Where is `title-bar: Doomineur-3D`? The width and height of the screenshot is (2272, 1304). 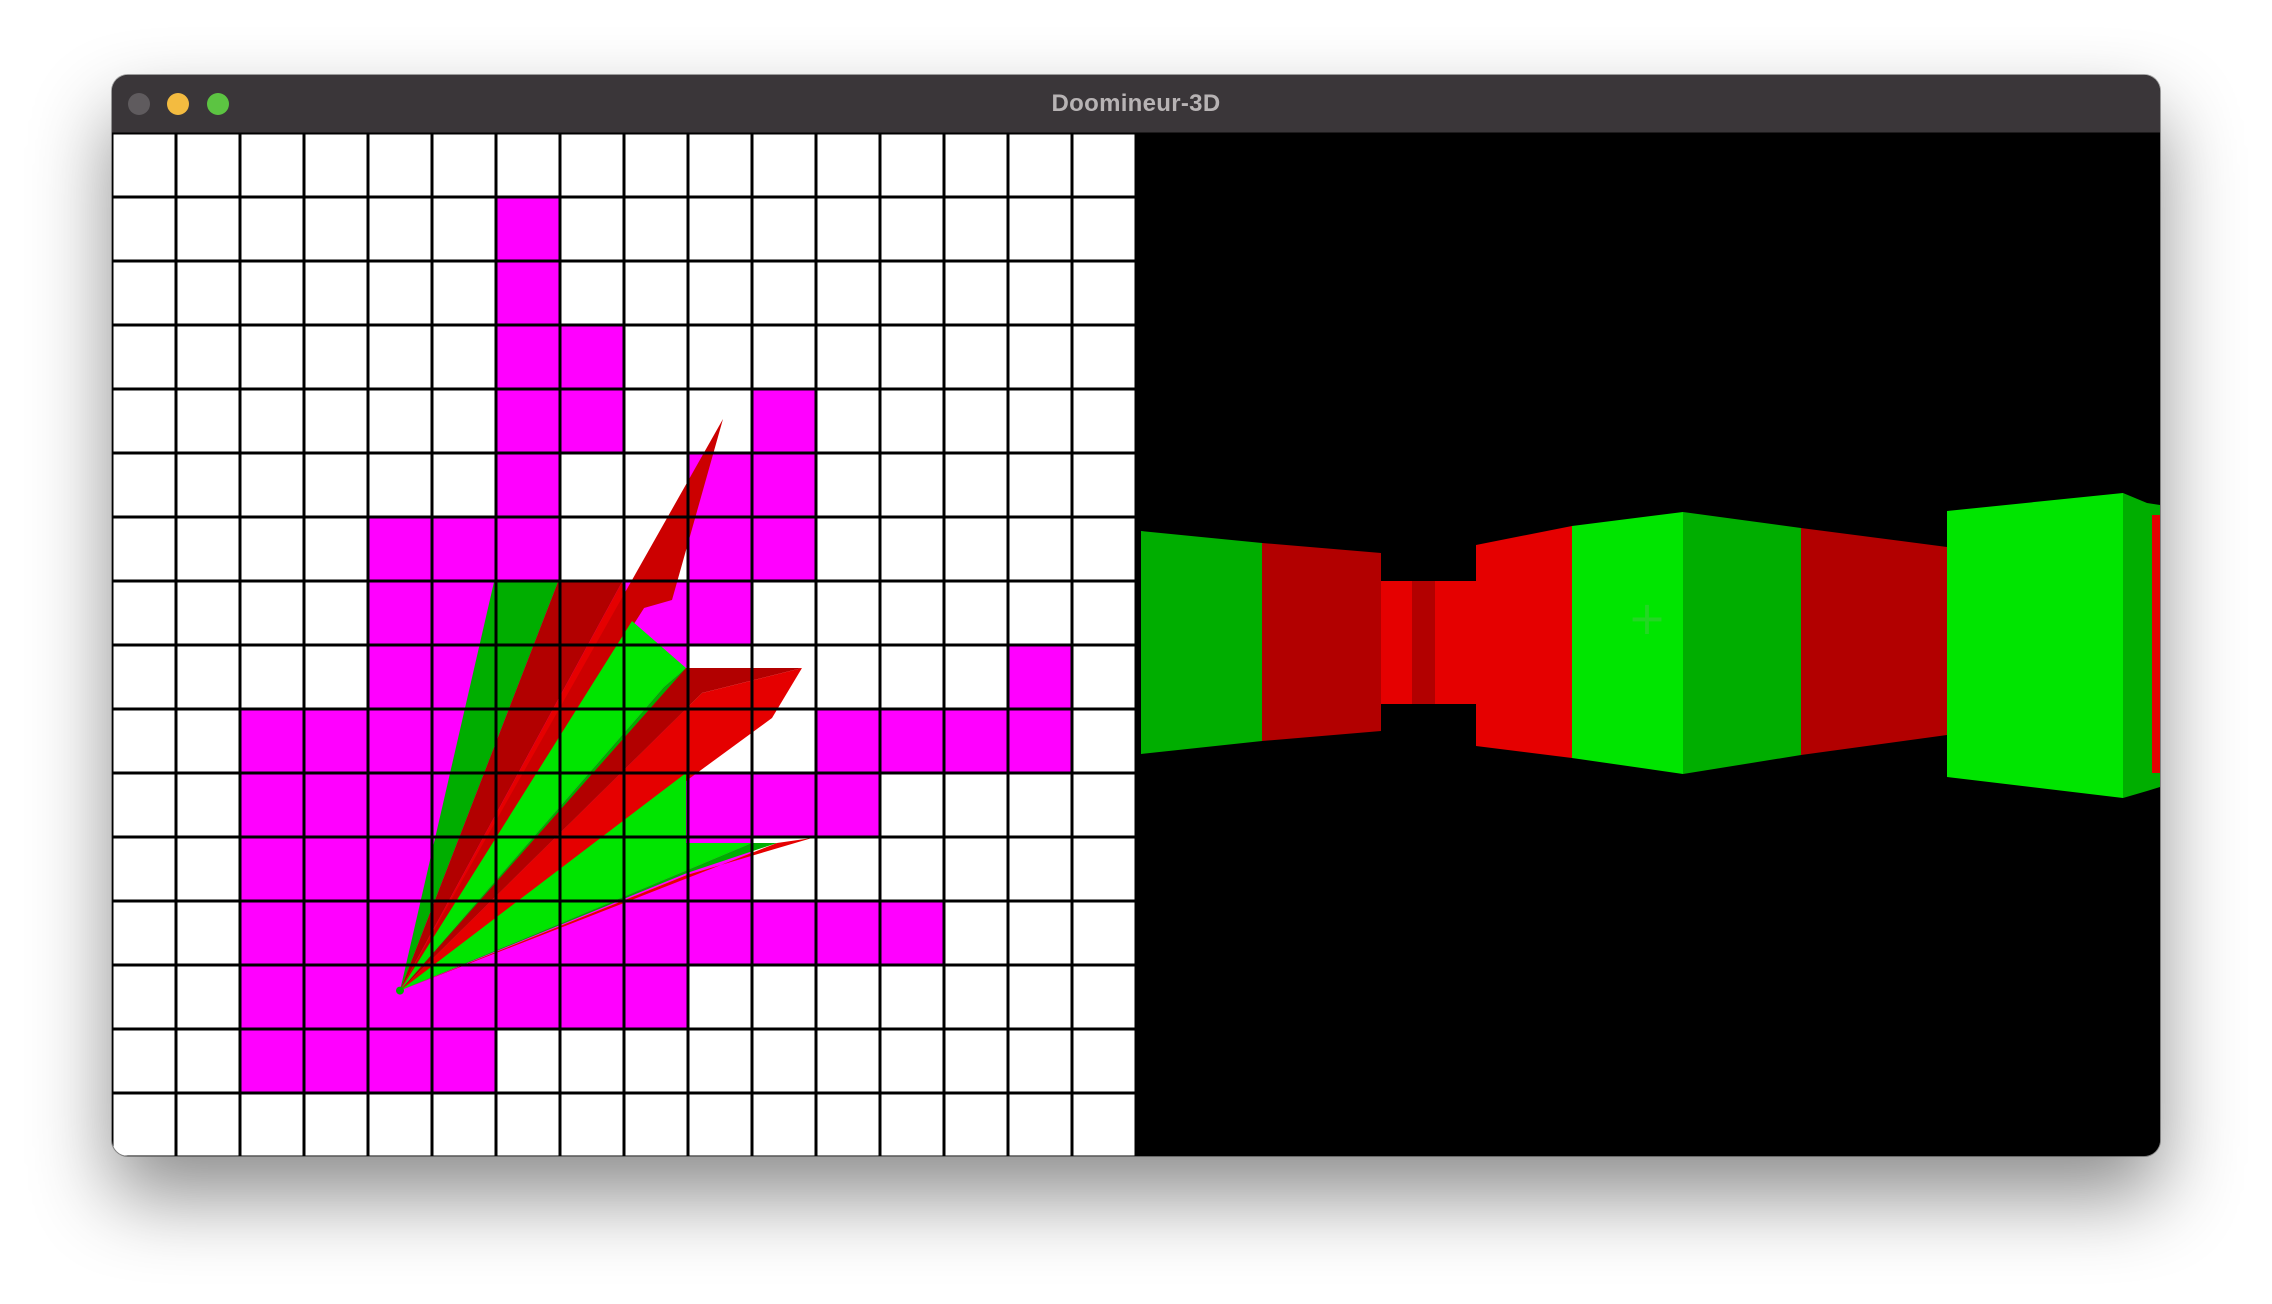
title-bar: Doomineur-3D is located at coordinates (1136, 104).